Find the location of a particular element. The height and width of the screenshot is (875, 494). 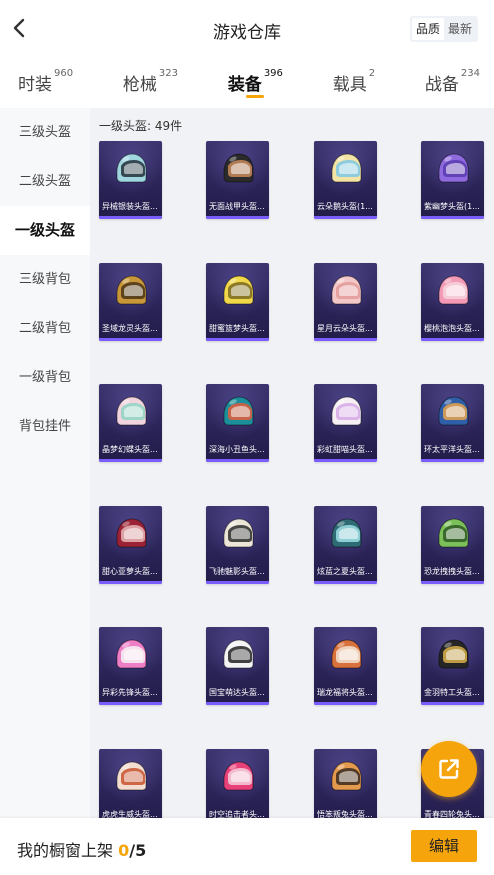

category-tabs: 时装960 枪械323 装备396 载具2 战备234 is located at coordinates (247, 83).